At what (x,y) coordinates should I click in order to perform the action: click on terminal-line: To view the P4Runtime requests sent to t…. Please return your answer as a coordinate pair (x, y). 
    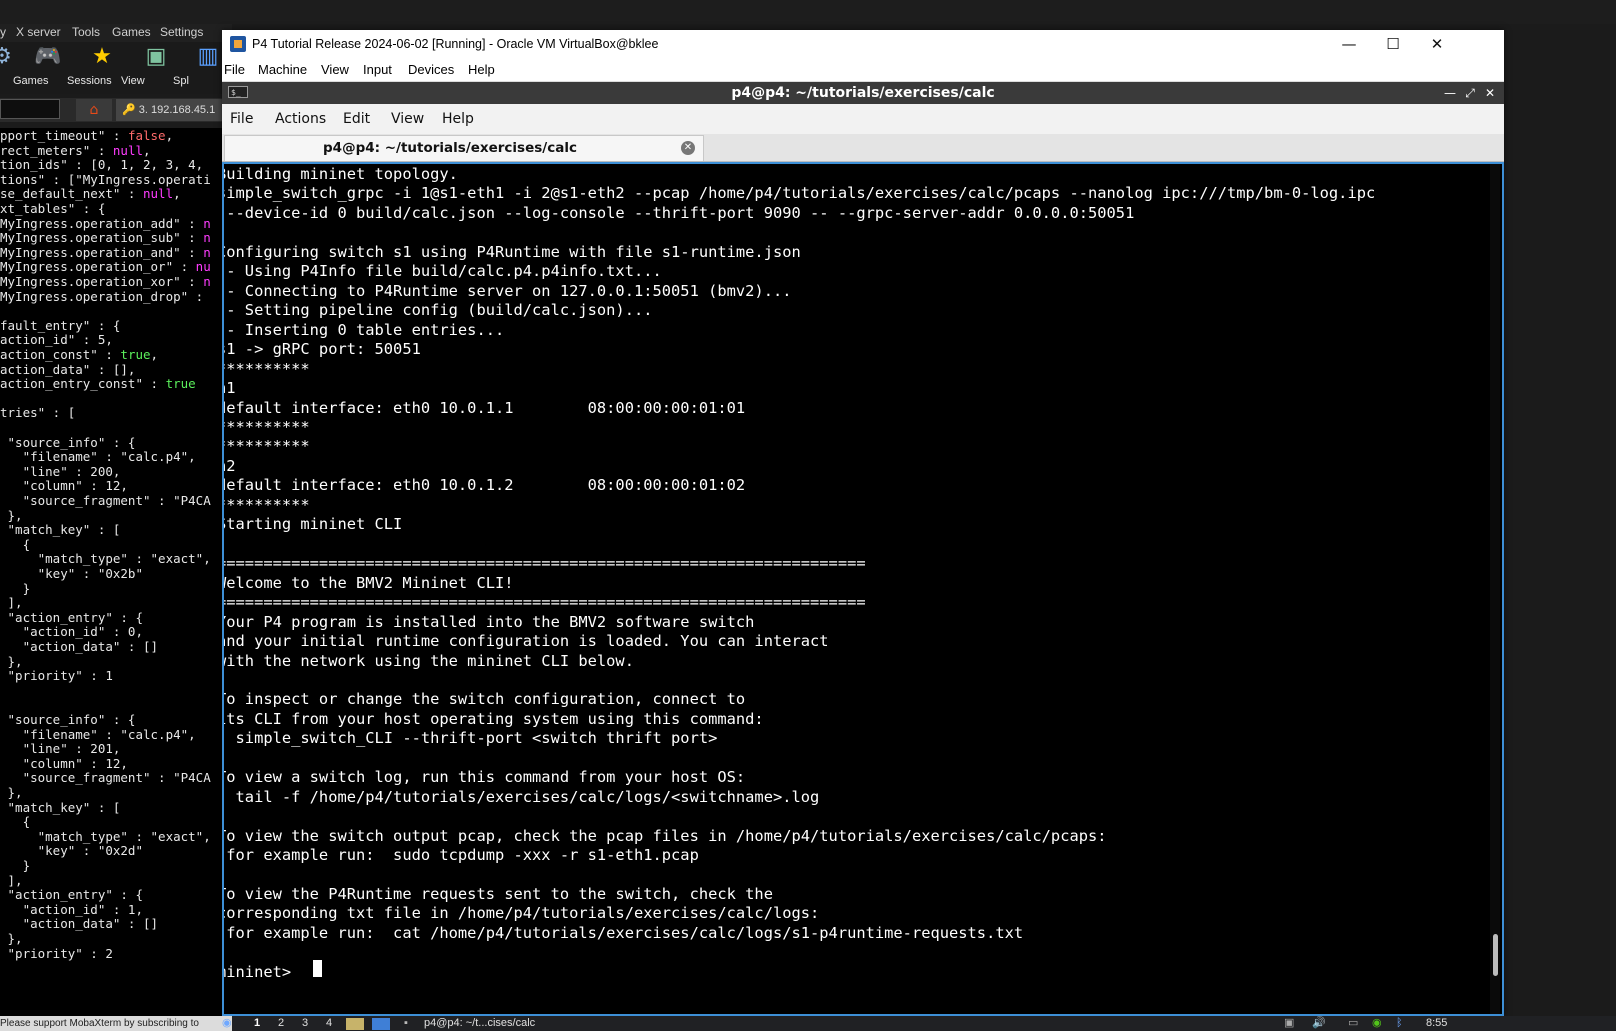
    Looking at the image, I should click on (497, 894).